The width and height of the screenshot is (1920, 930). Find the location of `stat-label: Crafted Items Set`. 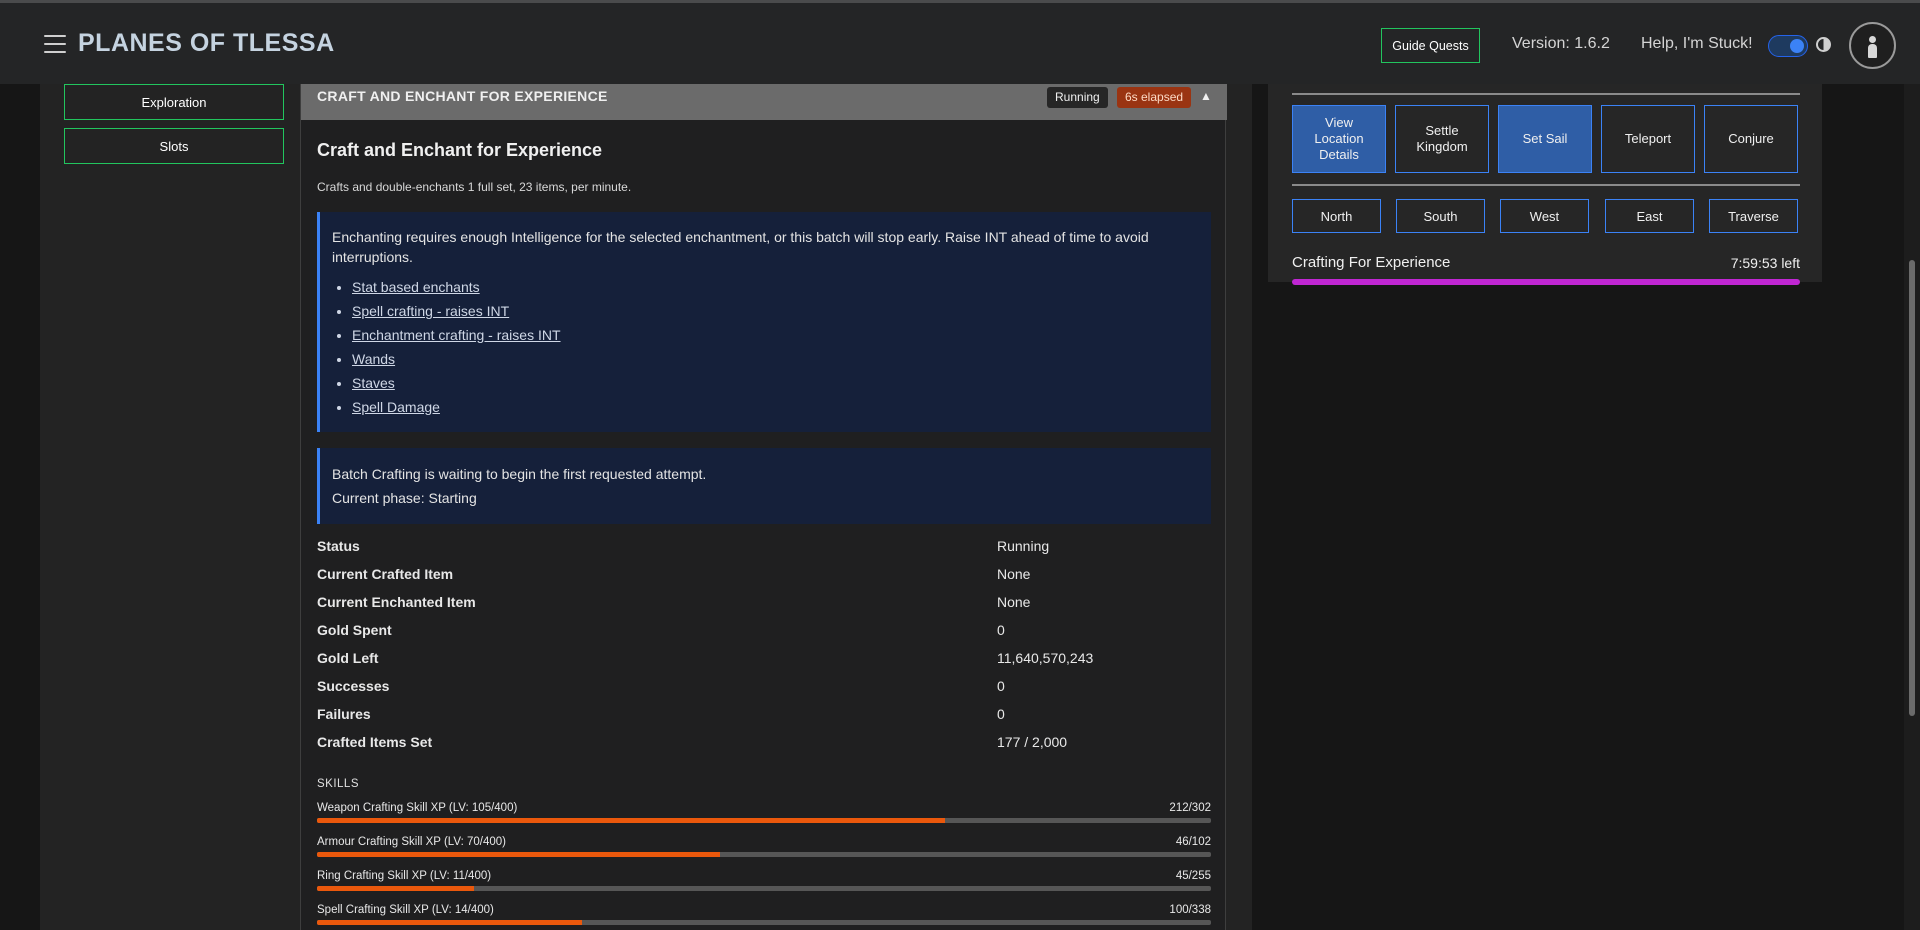

stat-label: Crafted Items Set is located at coordinates (375, 742).